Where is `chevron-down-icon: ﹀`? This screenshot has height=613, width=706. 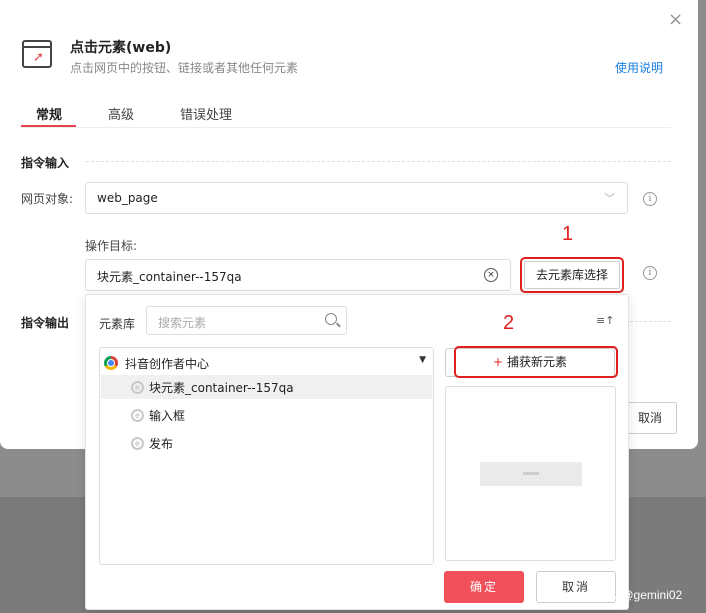 chevron-down-icon: ﹀ is located at coordinates (609, 198).